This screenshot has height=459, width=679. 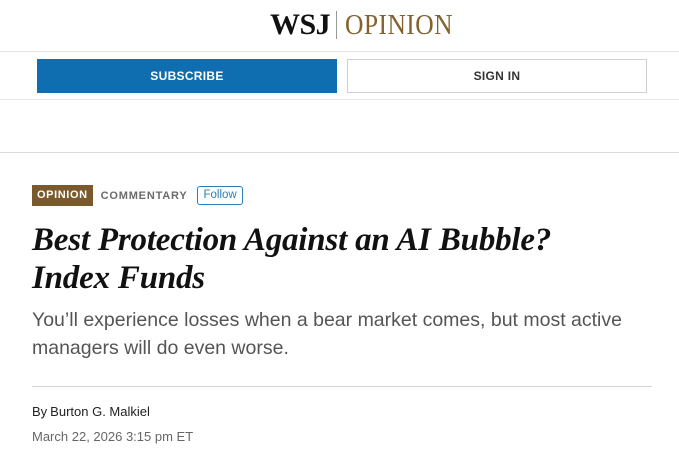 I want to click on publish-timestamp: March 22, 2026 3:15 pm ET, so click(x=113, y=436).